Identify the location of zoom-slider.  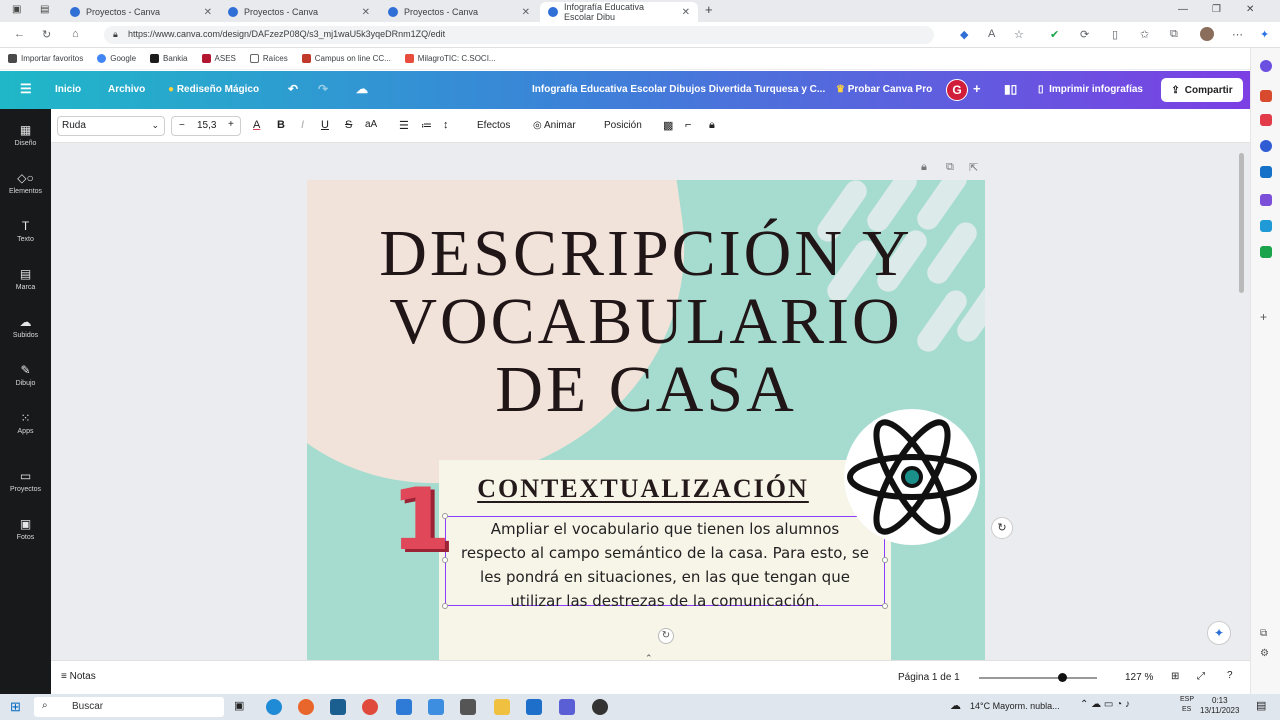
(1038, 677).